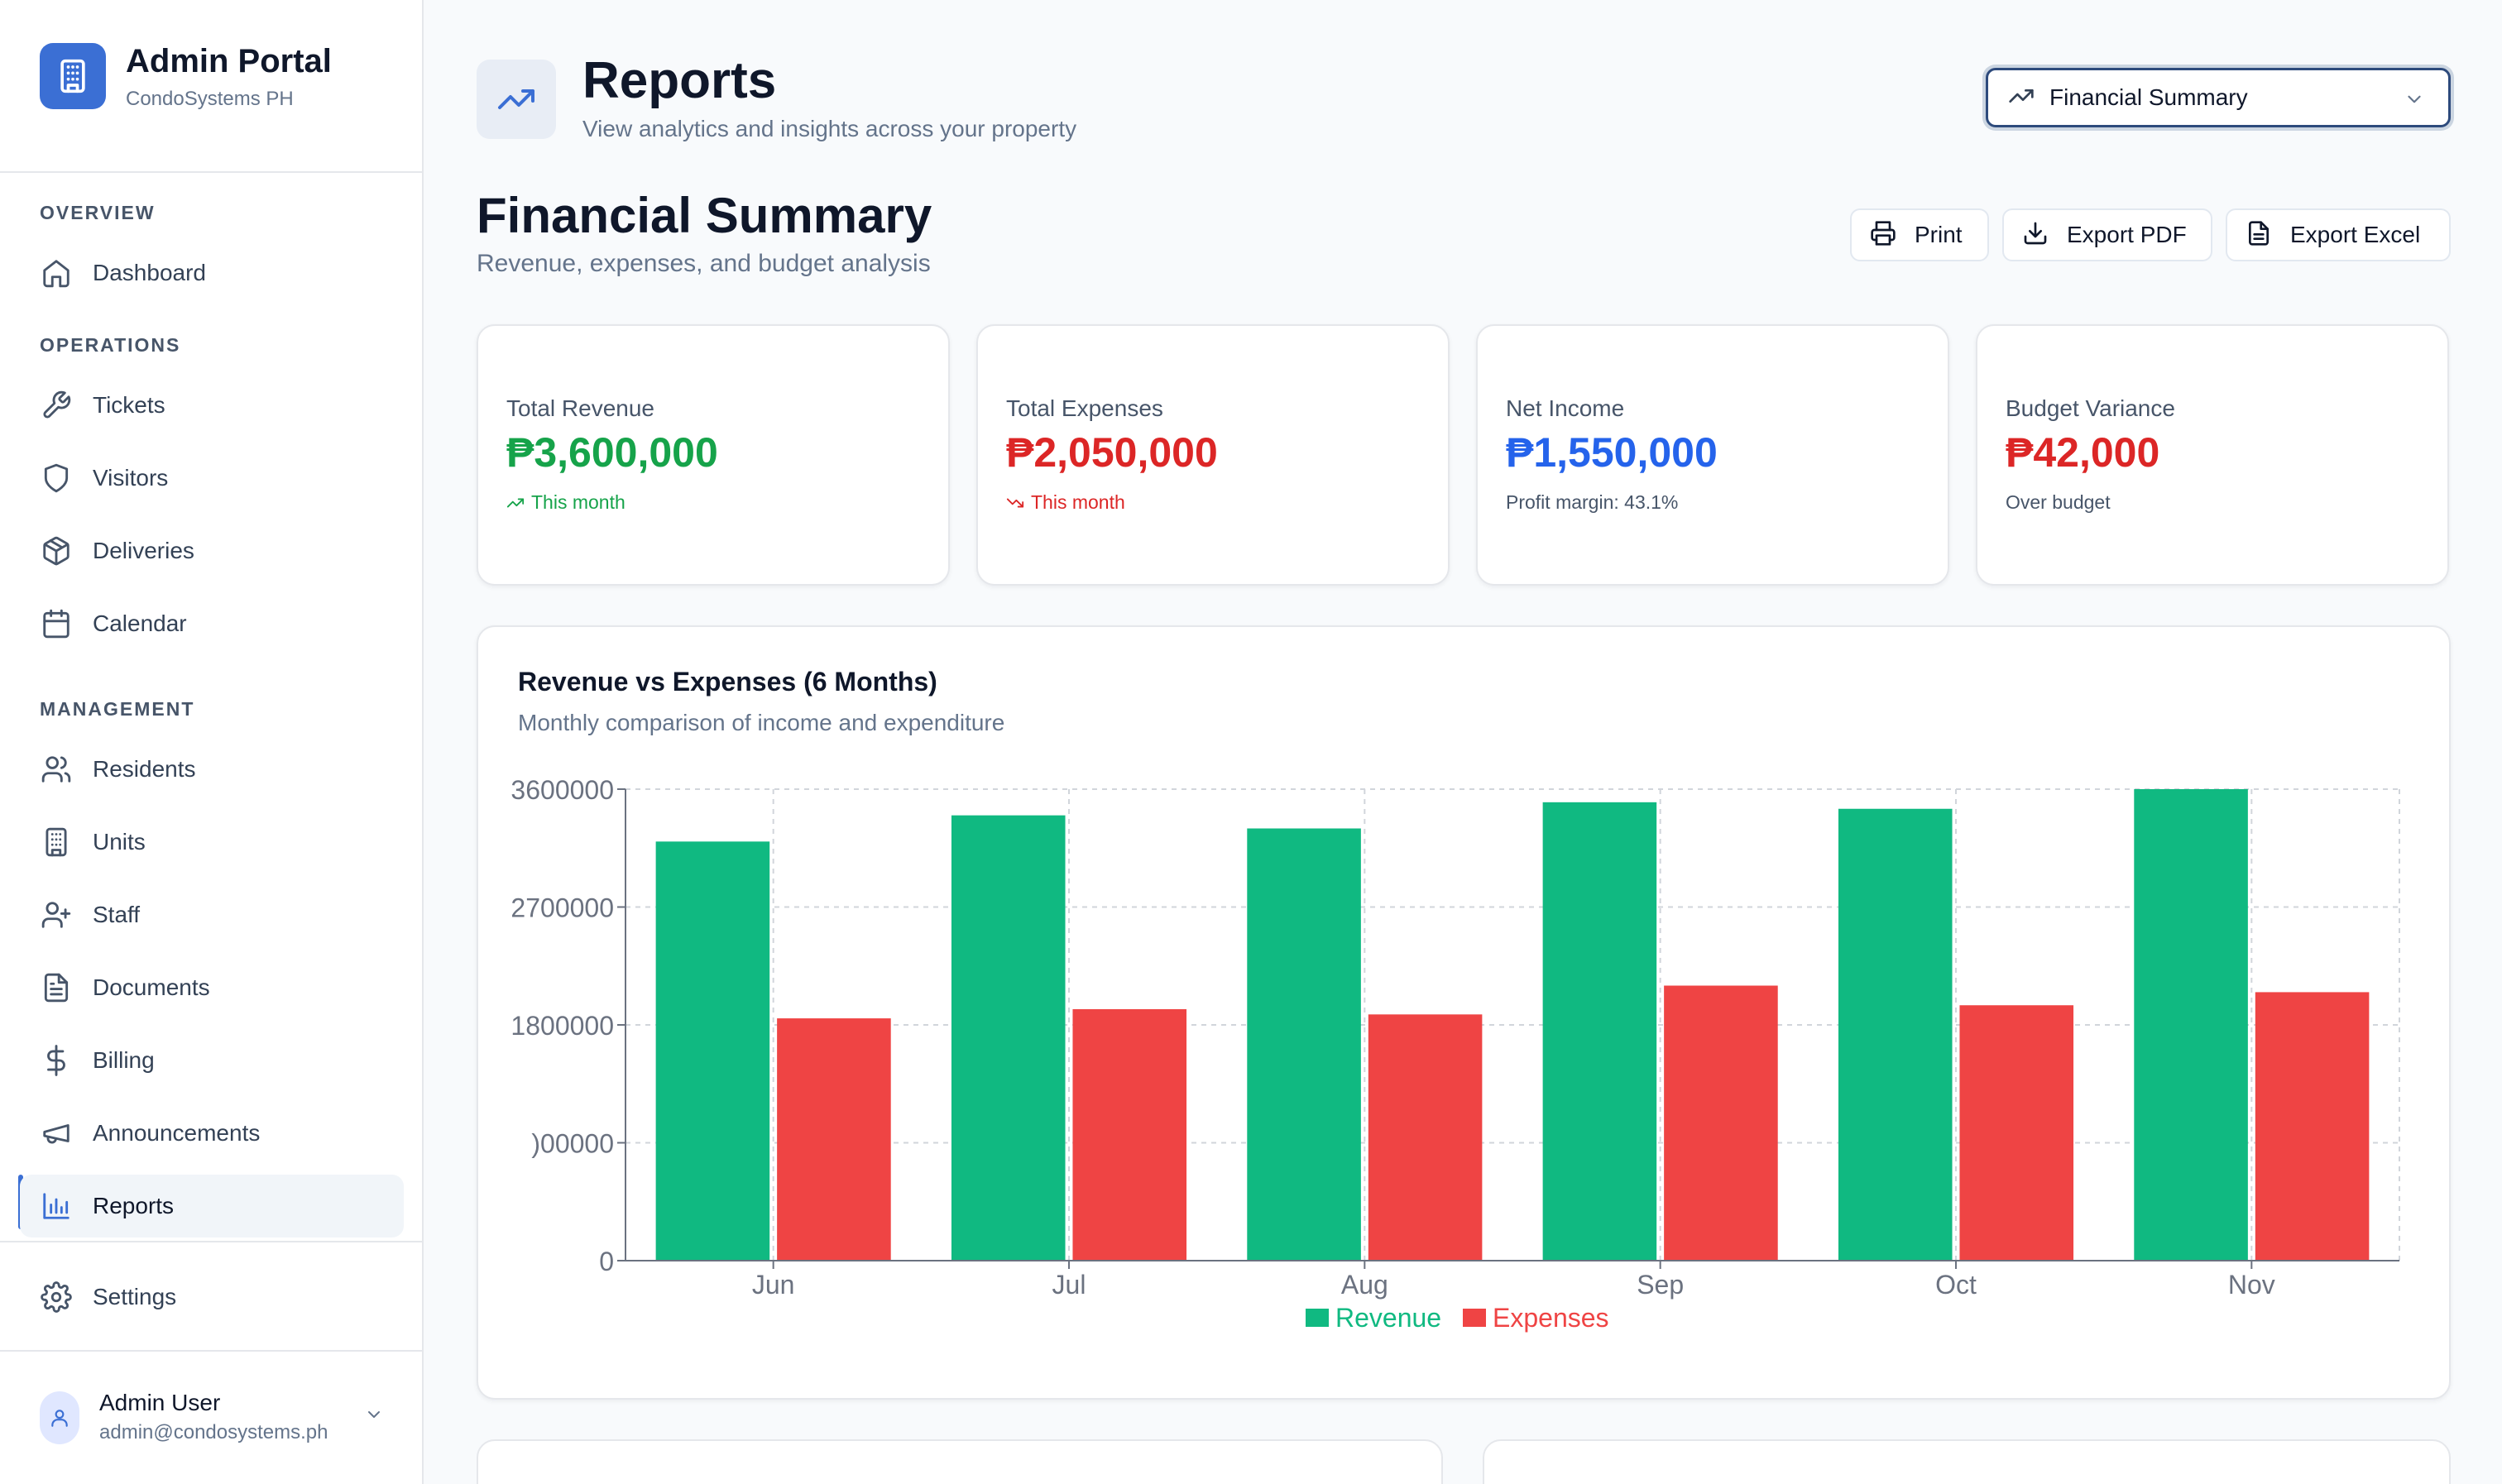 The height and width of the screenshot is (1484, 2502). Describe the element at coordinates (211, 1241) in the screenshot. I see `divider` at that location.